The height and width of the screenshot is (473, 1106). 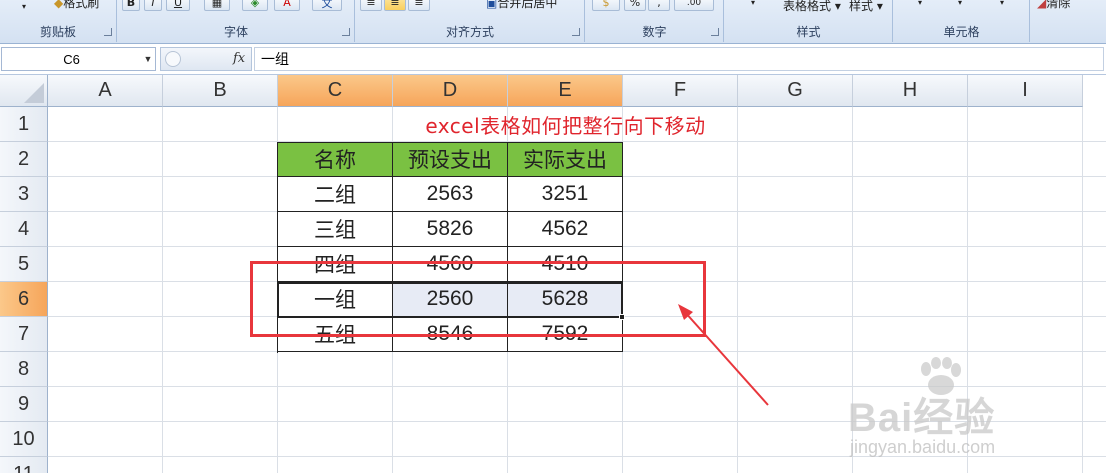 I want to click on name-box-value: C6, so click(x=71, y=59).